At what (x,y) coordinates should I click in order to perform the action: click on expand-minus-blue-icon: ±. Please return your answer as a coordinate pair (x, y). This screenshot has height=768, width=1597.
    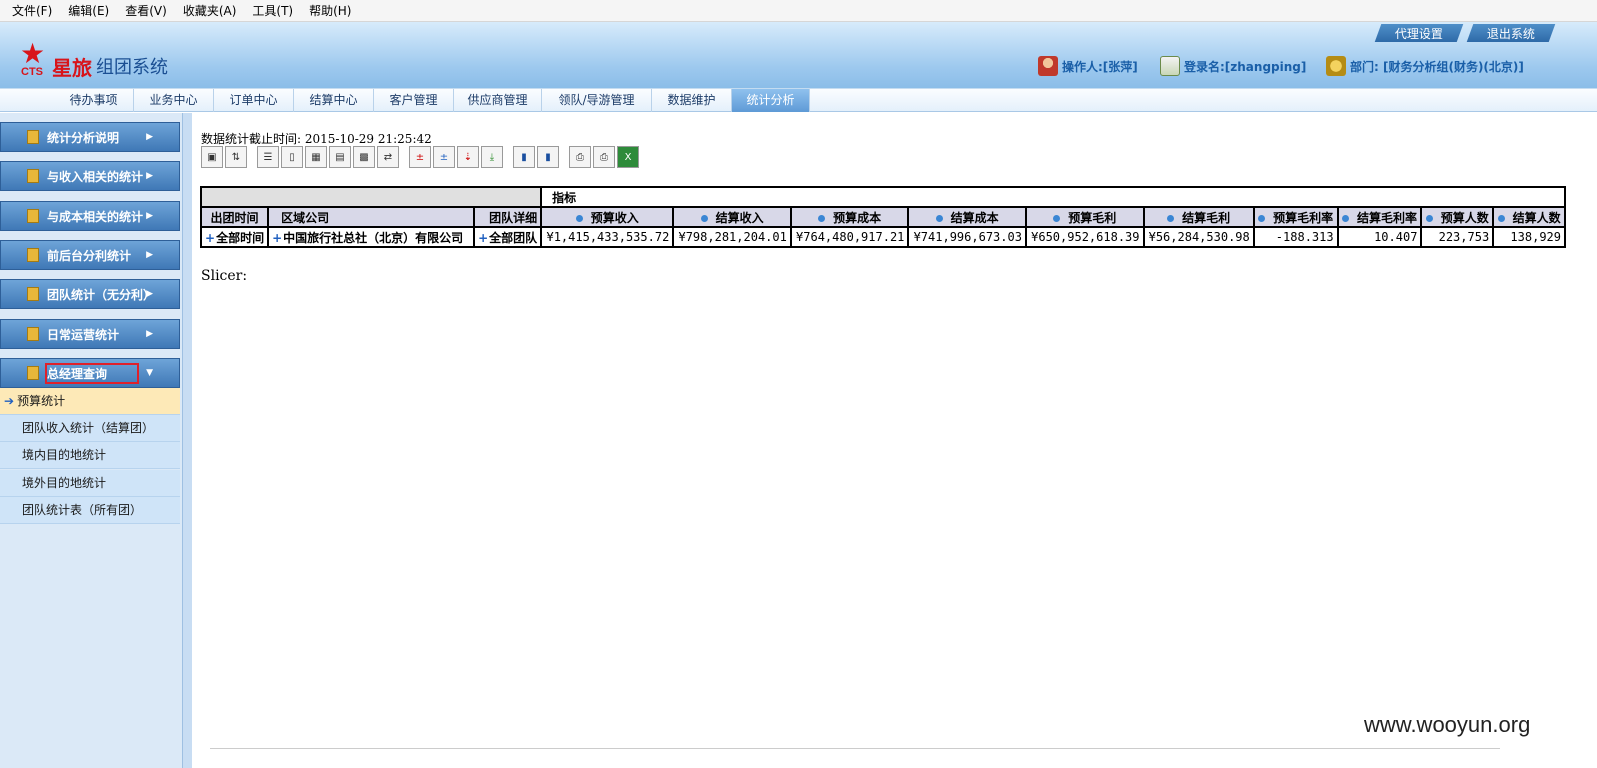
    Looking at the image, I should click on (444, 157).